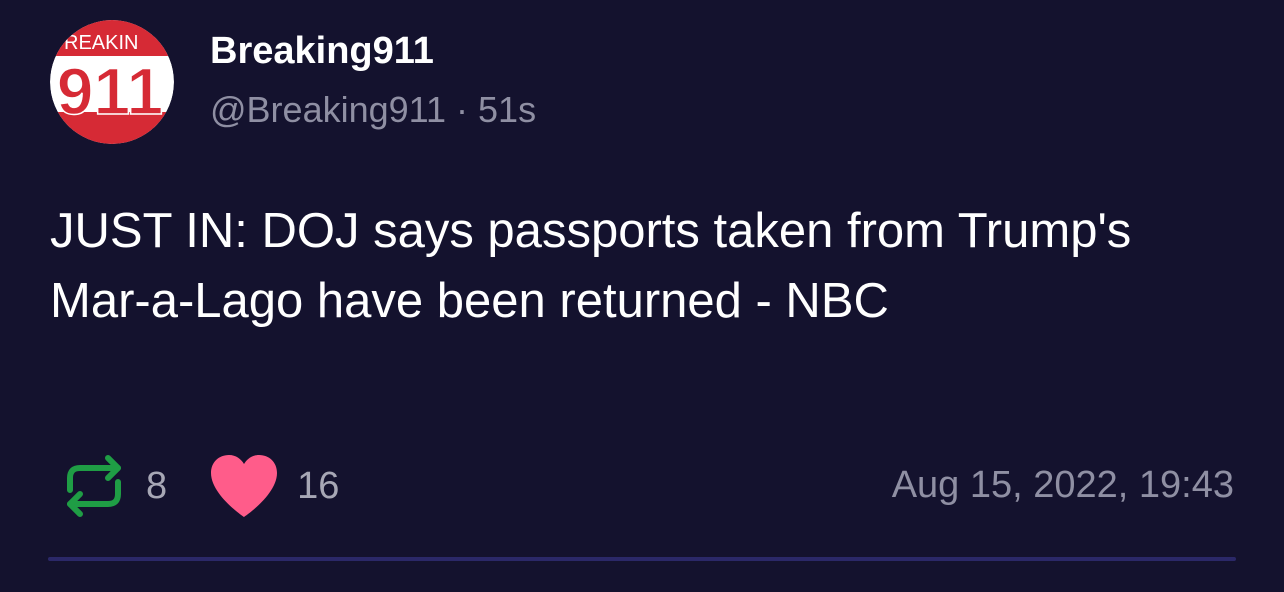 The height and width of the screenshot is (592, 1284). What do you see at coordinates (244, 486) in the screenshot?
I see `heart-icon` at bounding box center [244, 486].